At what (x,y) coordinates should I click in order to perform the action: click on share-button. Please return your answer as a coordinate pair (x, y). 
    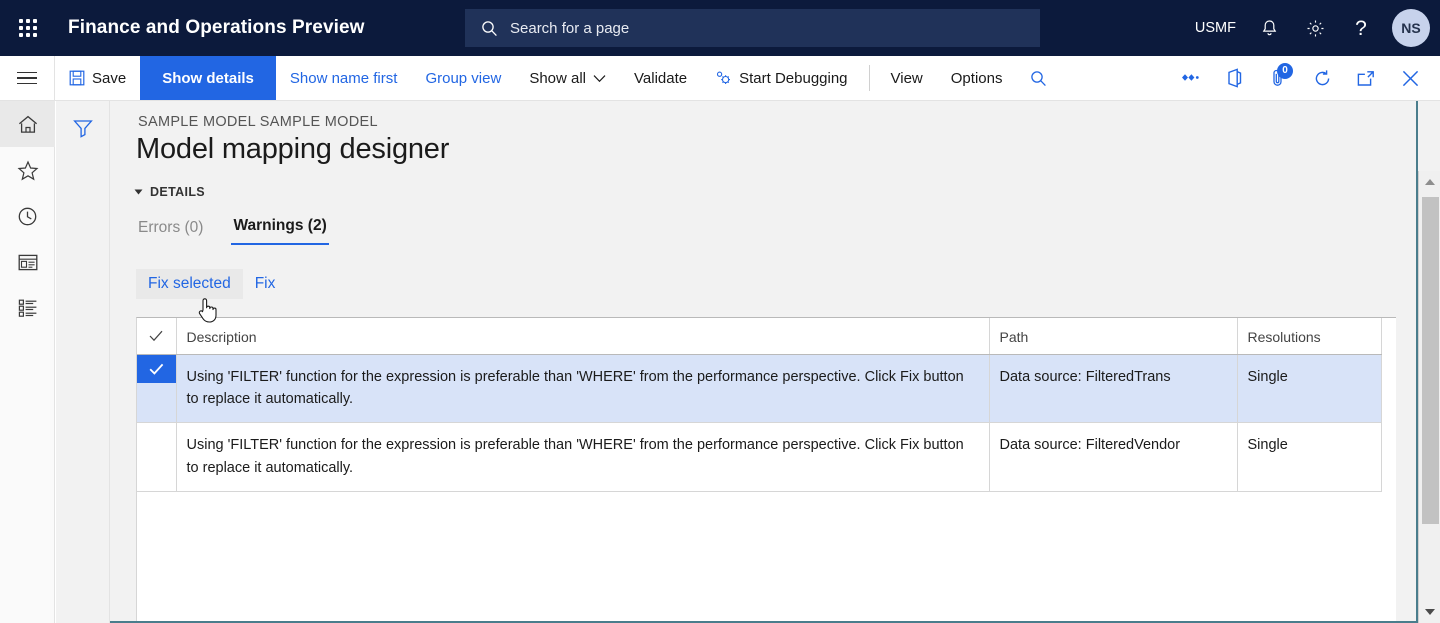
    Looking at the image, I should click on (1190, 78).